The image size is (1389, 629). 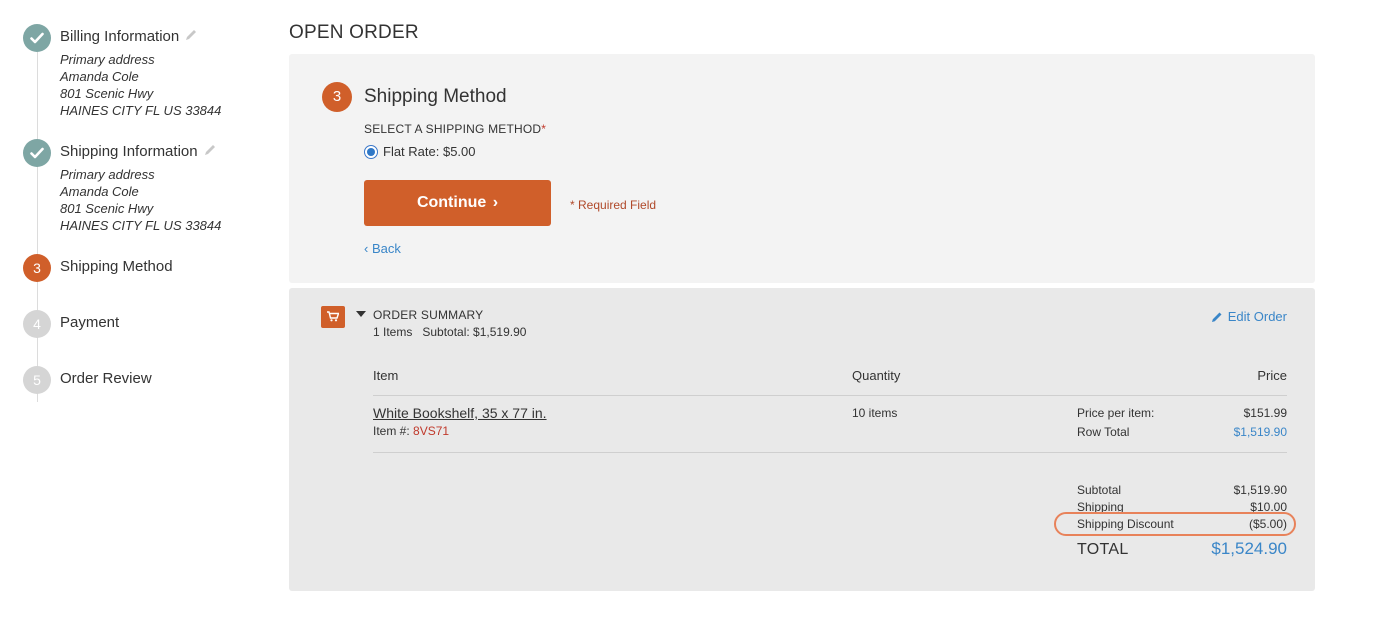 What do you see at coordinates (1182, 490) in the screenshot?
I see `subtotal-row: Subtotal $1,519.90` at bounding box center [1182, 490].